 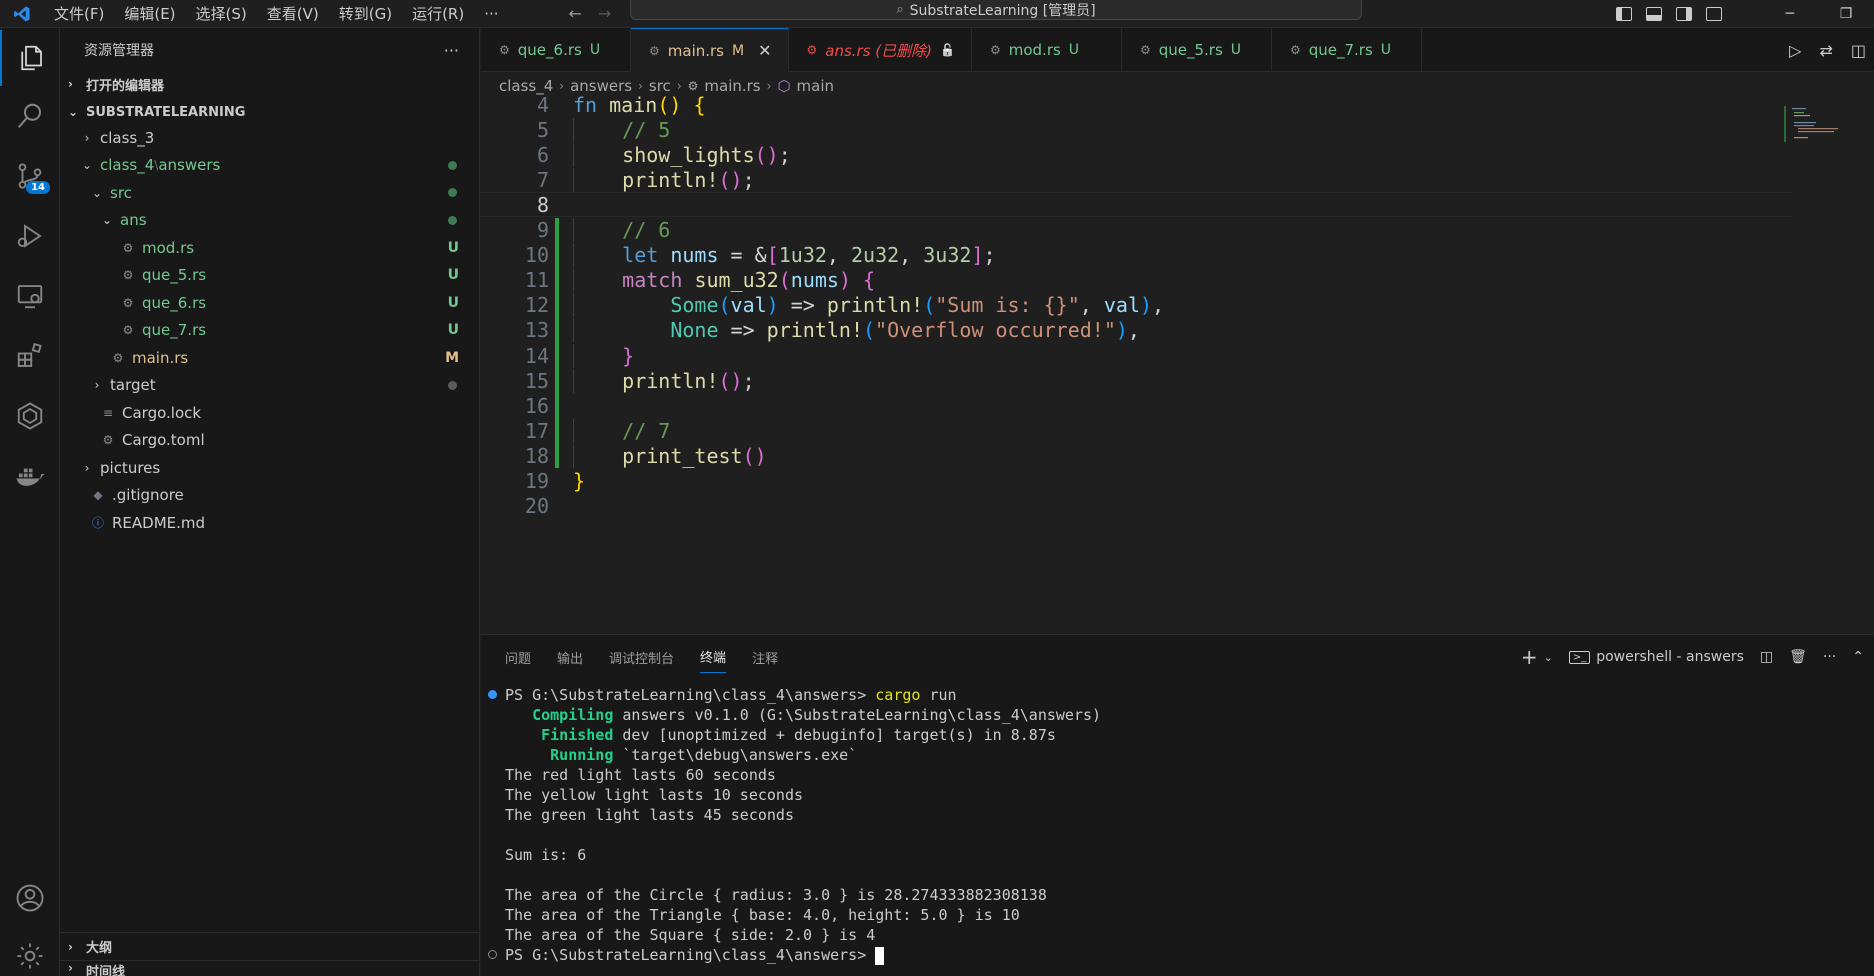 What do you see at coordinates (1136, 381) in the screenshot?
I see `code-line: 15 println!();` at bounding box center [1136, 381].